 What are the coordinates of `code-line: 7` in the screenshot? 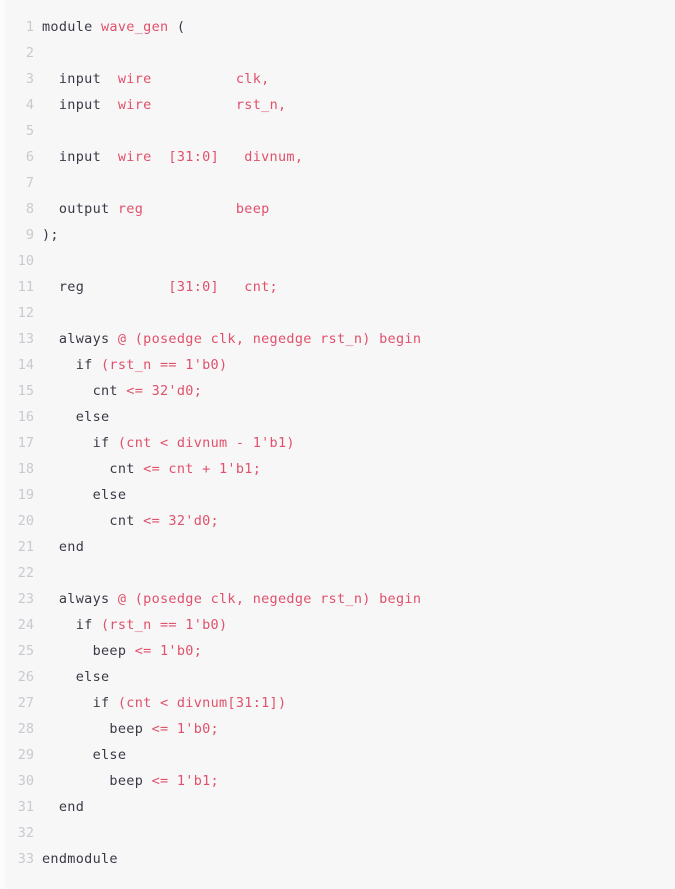 It's located at (337, 183).